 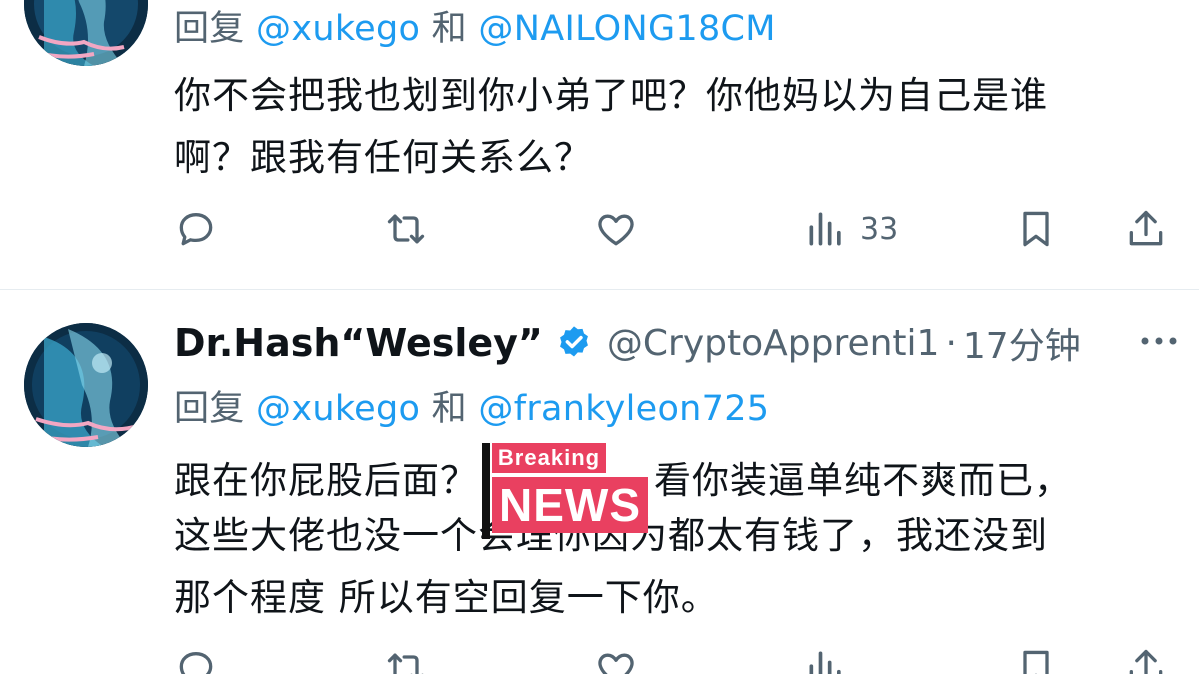 I want to click on user-handle: @CryptoApprenti1, so click(x=773, y=343).